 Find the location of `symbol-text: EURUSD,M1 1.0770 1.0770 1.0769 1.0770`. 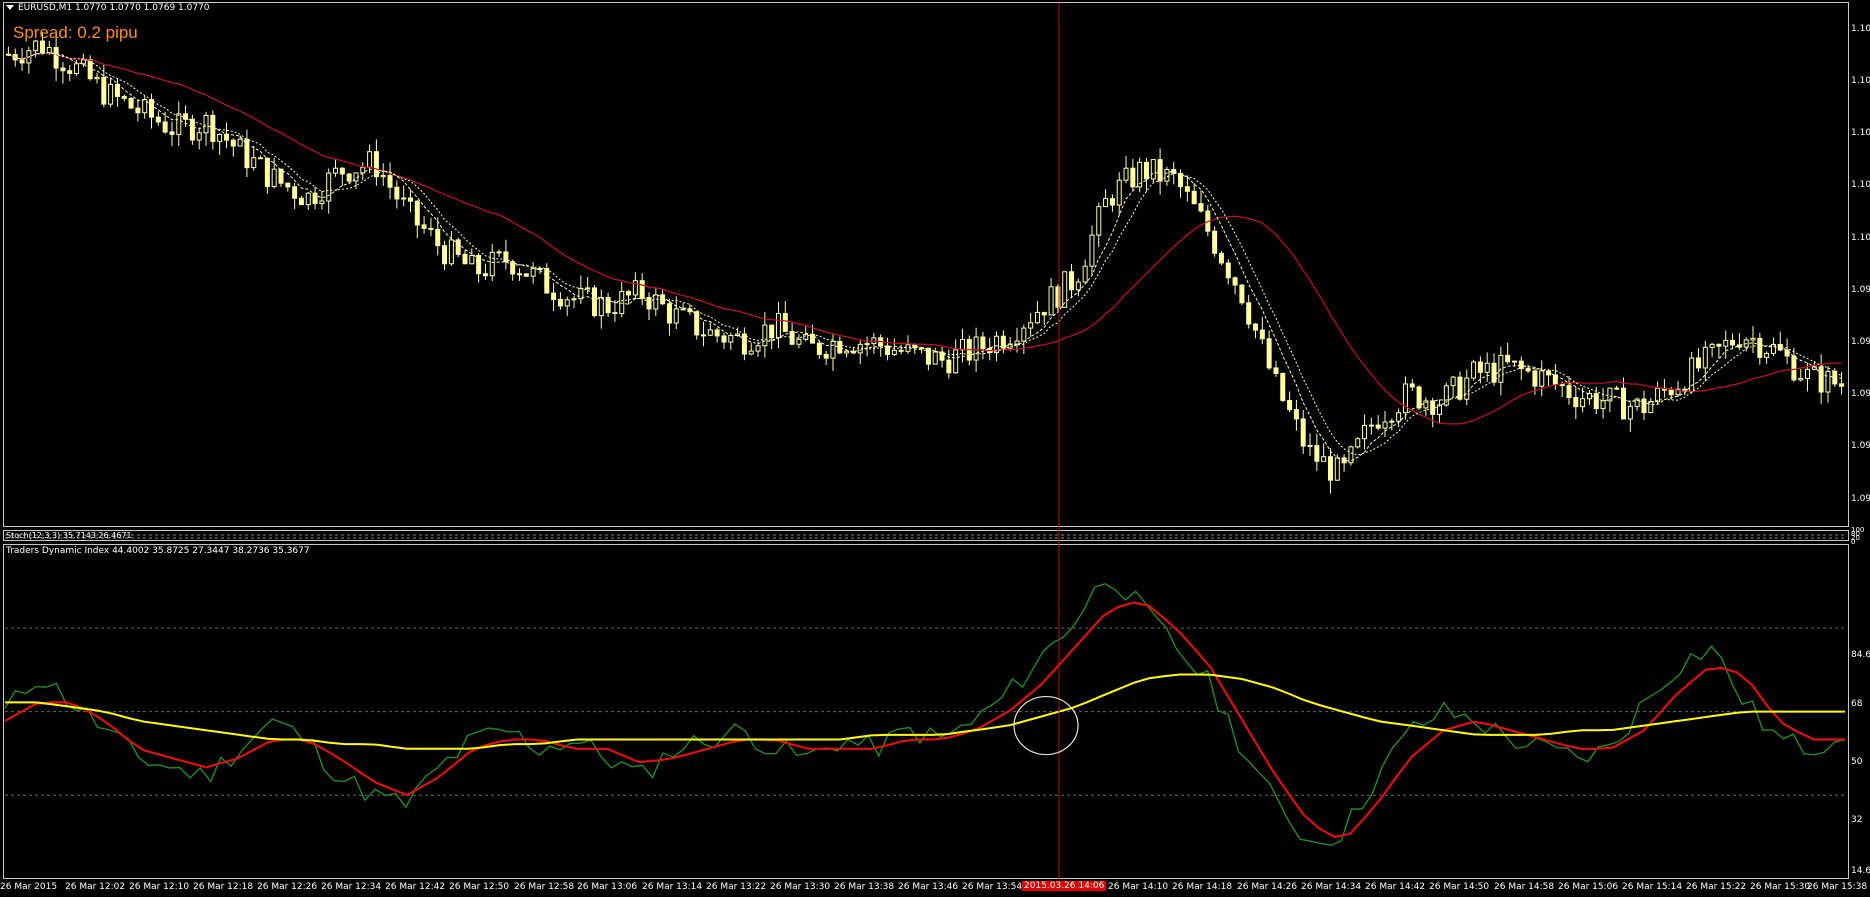

symbol-text: EURUSD,M1 1.0770 1.0770 1.0769 1.0770 is located at coordinates (114, 8).